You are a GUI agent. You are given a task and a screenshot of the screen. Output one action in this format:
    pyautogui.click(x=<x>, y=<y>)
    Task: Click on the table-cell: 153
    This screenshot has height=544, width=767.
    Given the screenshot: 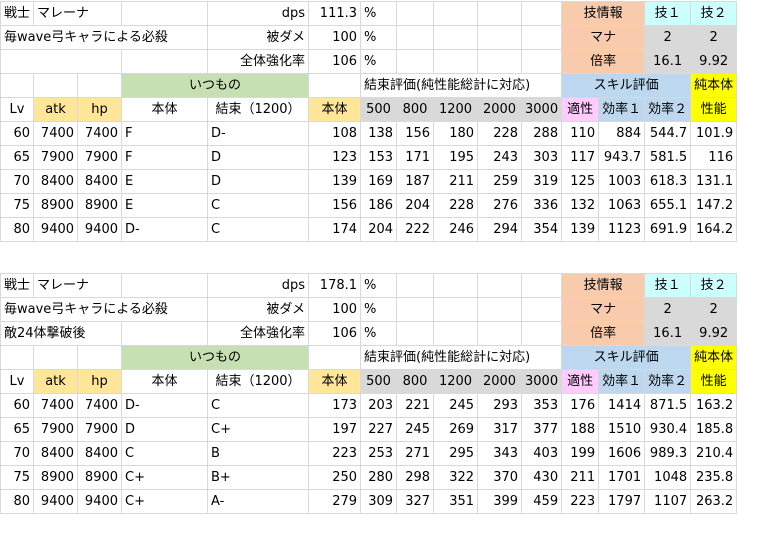 What is the action you would take?
    pyautogui.click(x=379, y=157)
    